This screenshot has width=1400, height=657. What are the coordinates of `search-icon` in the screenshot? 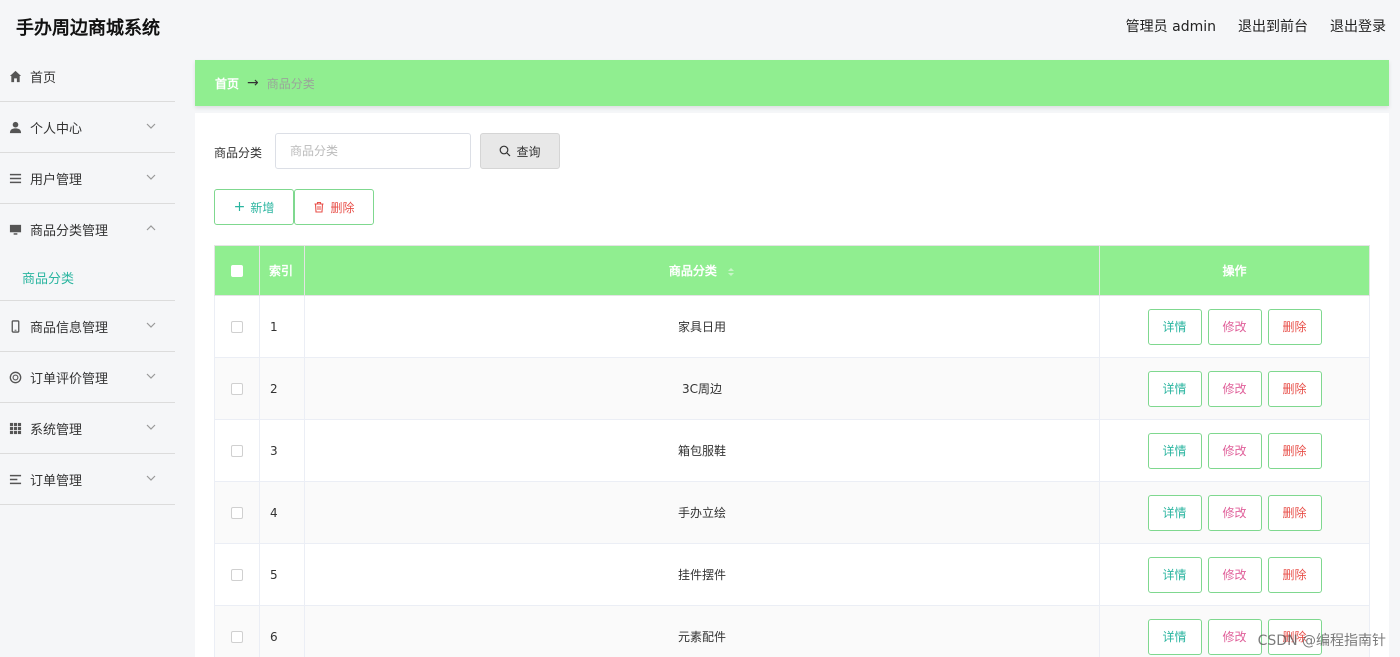 It's located at (505, 151).